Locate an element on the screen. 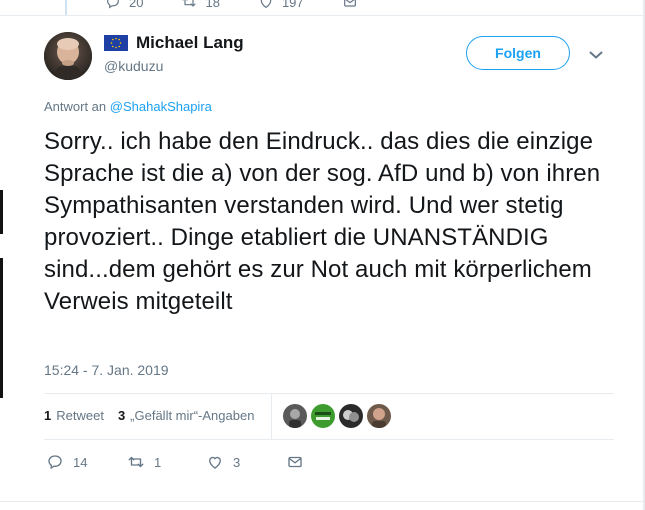 The width and height of the screenshot is (645, 510). prev-like-action: 197 is located at coordinates (281, 6).